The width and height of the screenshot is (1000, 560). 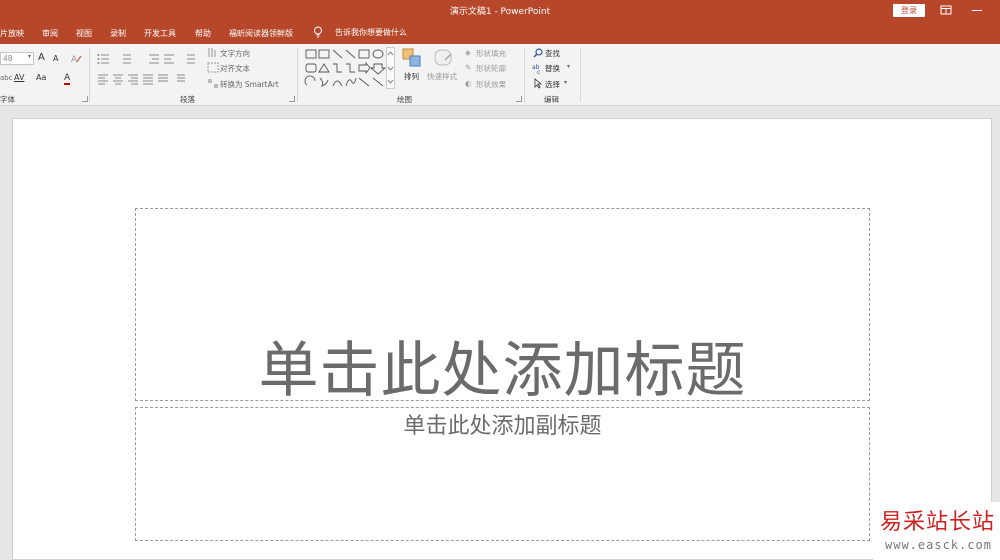 I want to click on change-case-button: Aa, so click(x=41, y=77).